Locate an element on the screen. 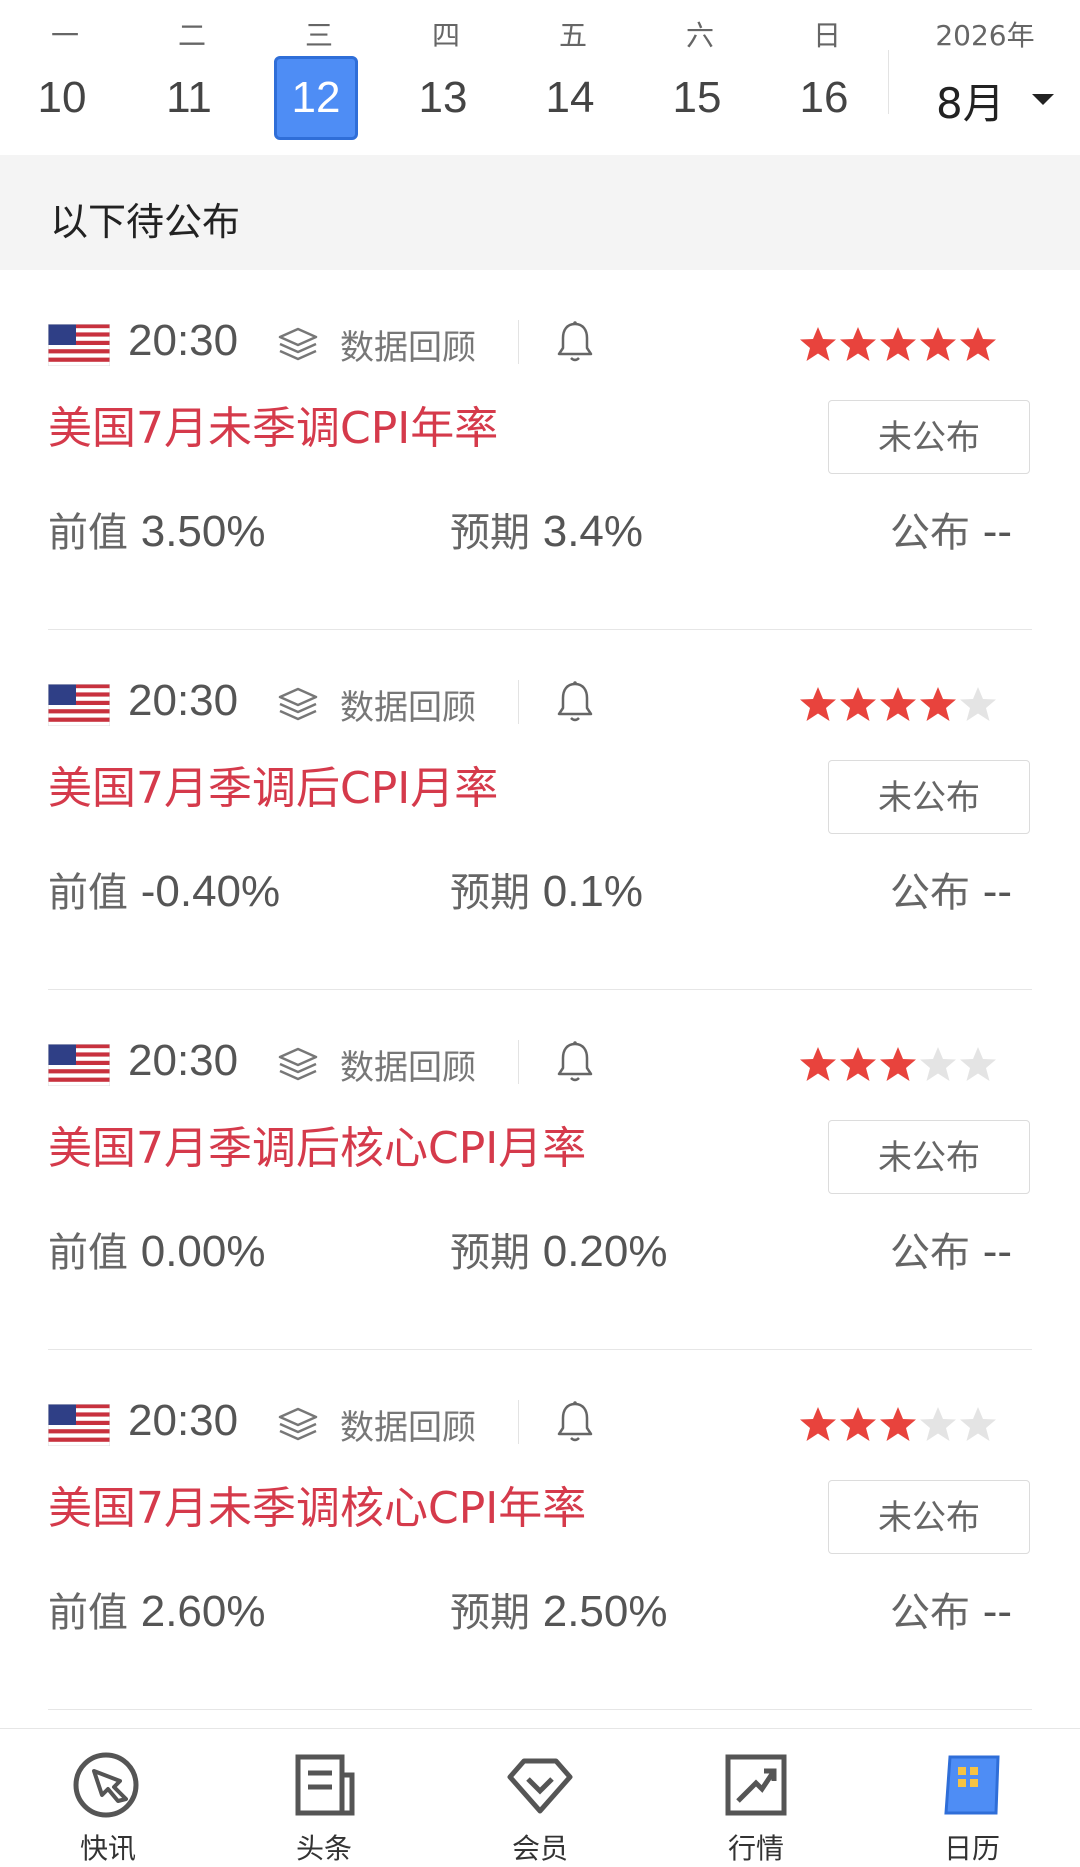 This screenshot has width=1080, height=1867. expected-value: 预期 2.50% is located at coordinates (558, 1609).